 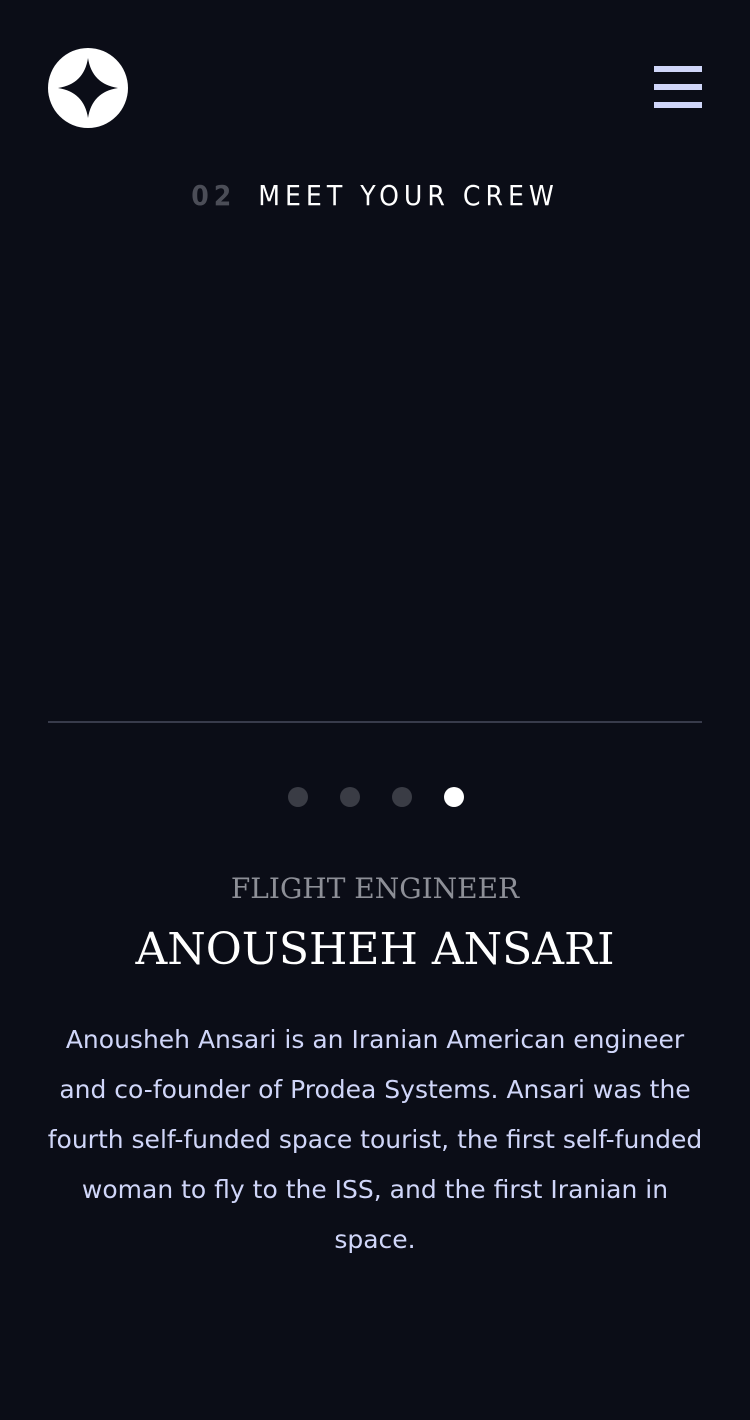 I want to click on home-logo-link, so click(x=88, y=88).